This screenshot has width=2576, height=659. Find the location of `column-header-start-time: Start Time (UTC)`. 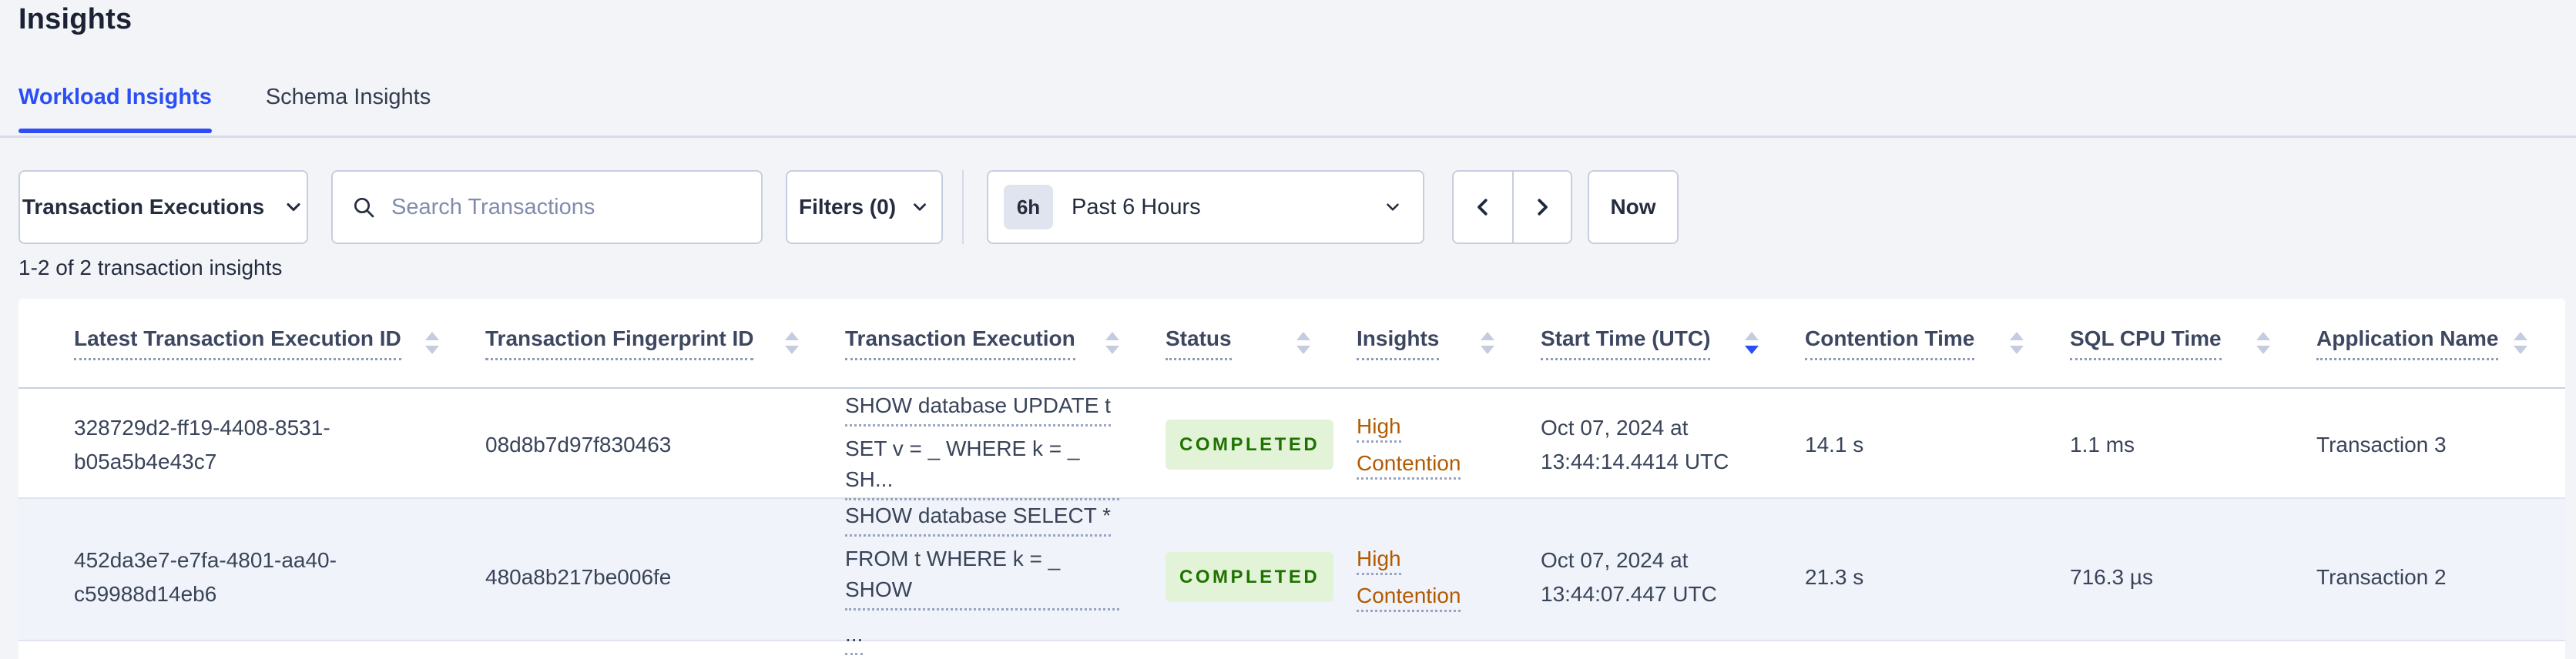

column-header-start-time: Start Time (UTC) is located at coordinates (1673, 343).